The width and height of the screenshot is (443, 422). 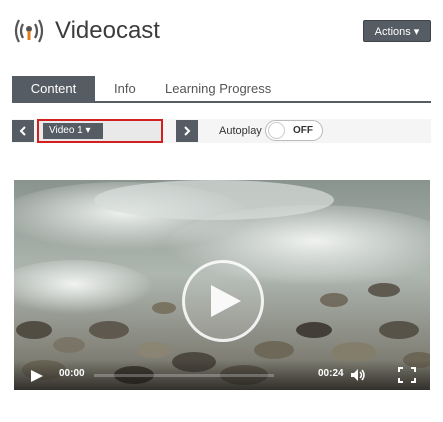 What do you see at coordinates (53, 88) in the screenshot?
I see `tab-content: Content` at bounding box center [53, 88].